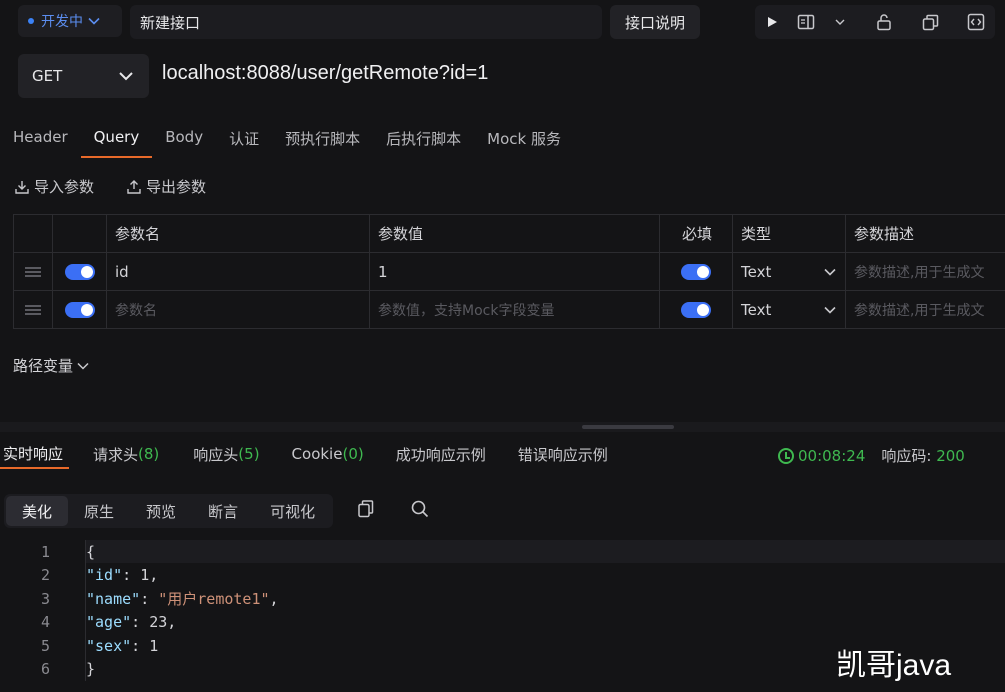  Describe the element at coordinates (149, 454) in the screenshot. I see `count-badge: (8)` at that location.